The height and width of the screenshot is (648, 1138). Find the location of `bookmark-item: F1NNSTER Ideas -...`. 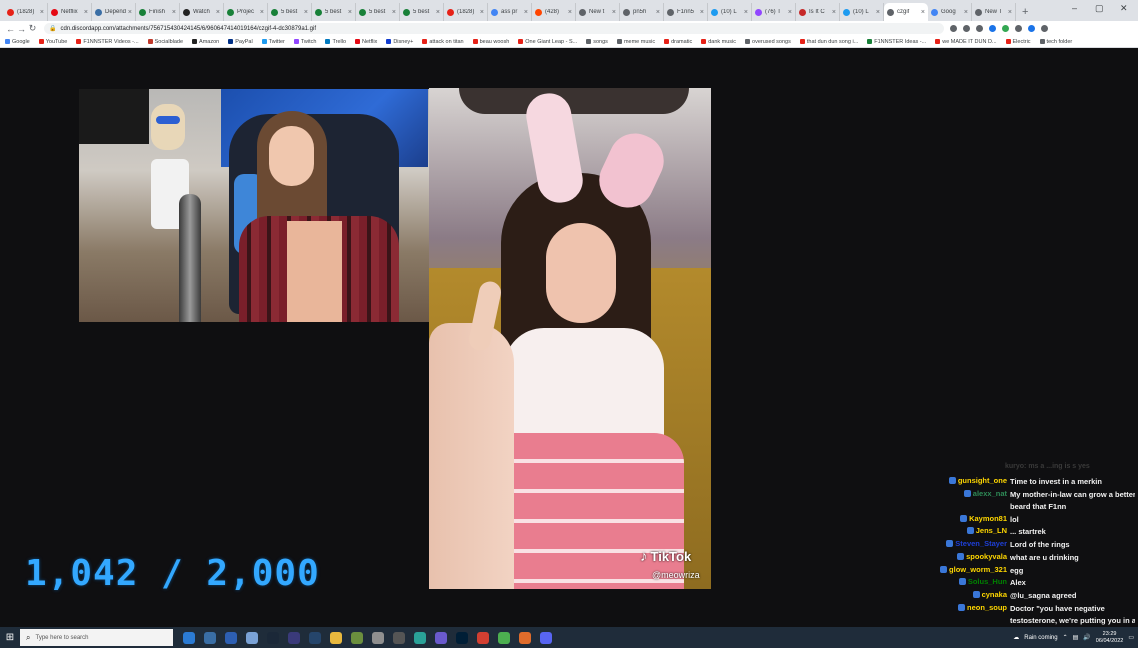

bookmark-item: F1NNSTER Ideas -... is located at coordinates (896, 42).